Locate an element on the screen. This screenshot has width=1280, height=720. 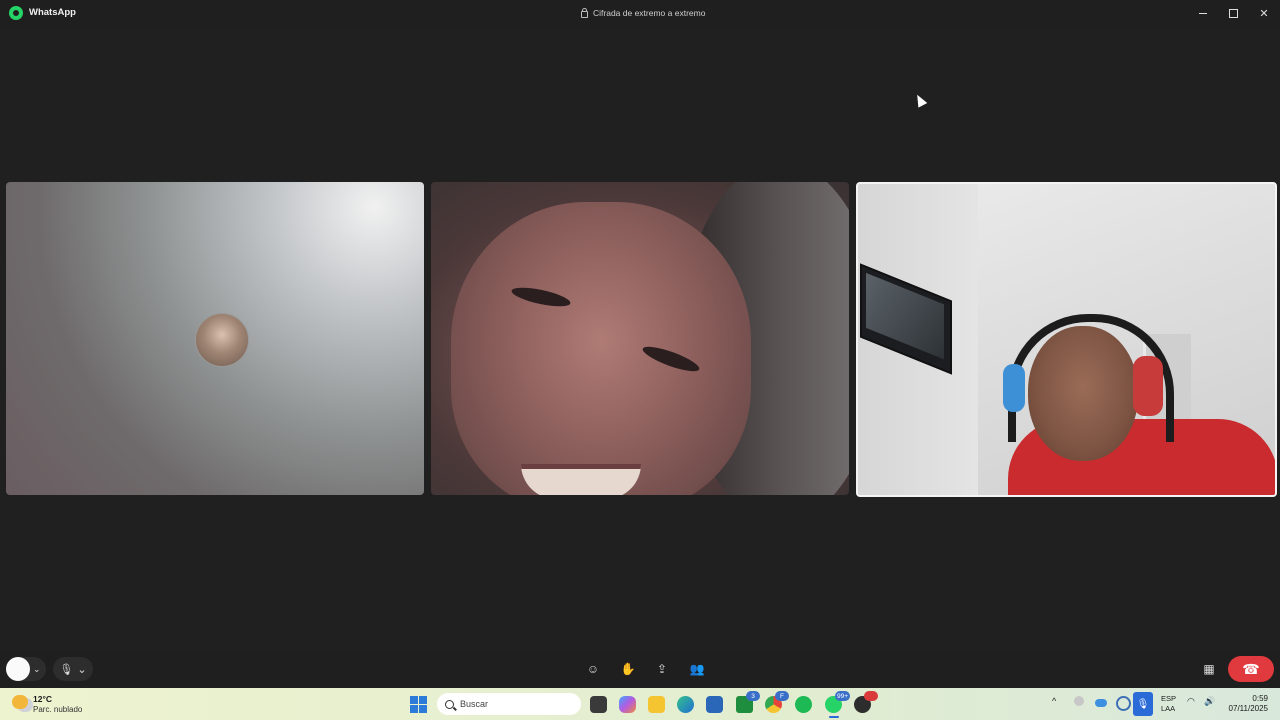
weather-temperature: 12°C is located at coordinates (42, 699).